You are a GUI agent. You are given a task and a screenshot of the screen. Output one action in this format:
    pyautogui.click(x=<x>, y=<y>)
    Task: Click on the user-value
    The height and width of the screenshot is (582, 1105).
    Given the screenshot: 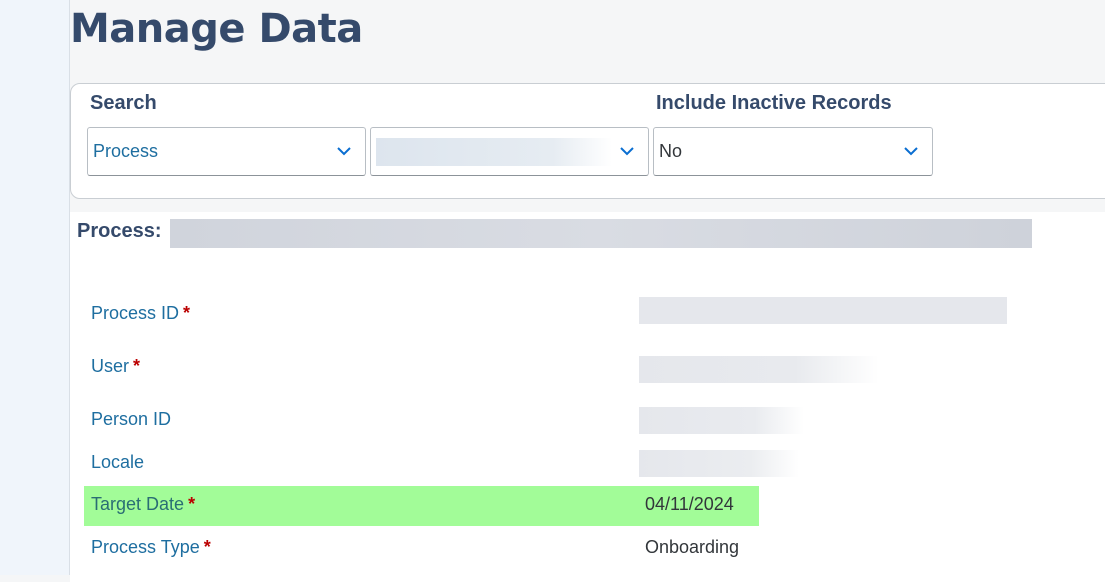 What is the action you would take?
    pyautogui.click(x=759, y=369)
    